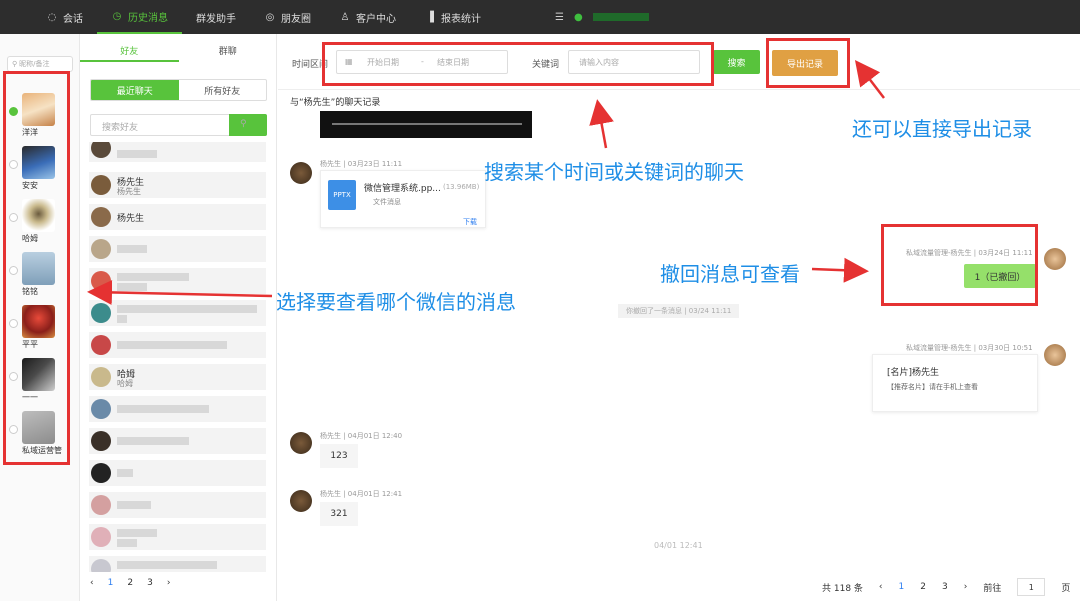 The height and width of the screenshot is (601, 1080). I want to click on arrow-recall, so click(840, 270).